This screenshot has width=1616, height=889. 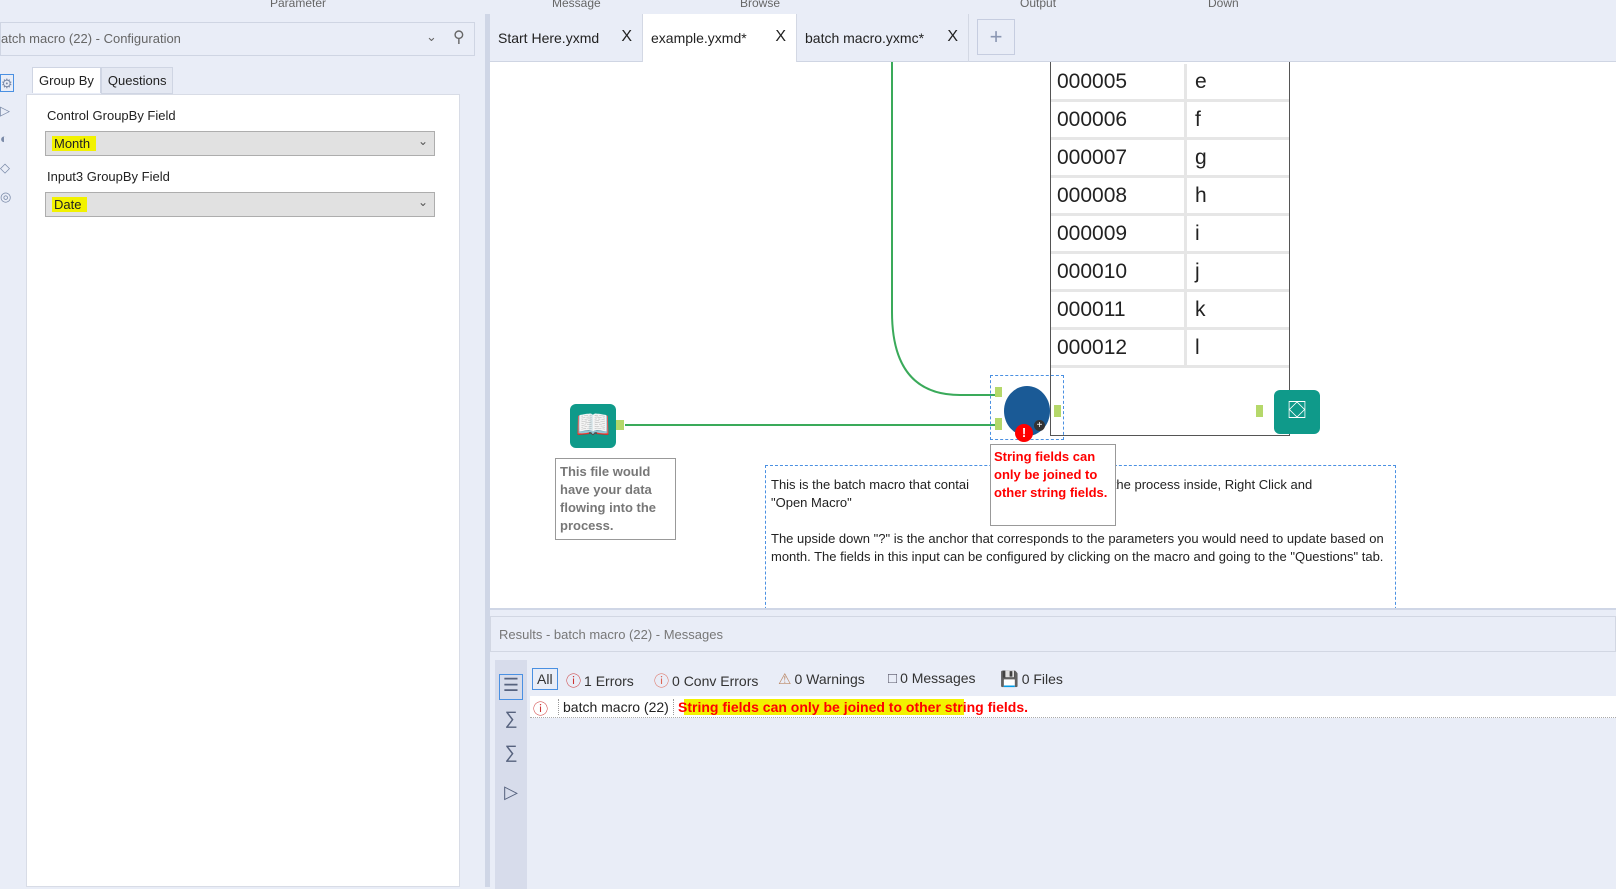 What do you see at coordinates (1170, 311) in the screenshot?
I see `table-row: 000011 k` at bounding box center [1170, 311].